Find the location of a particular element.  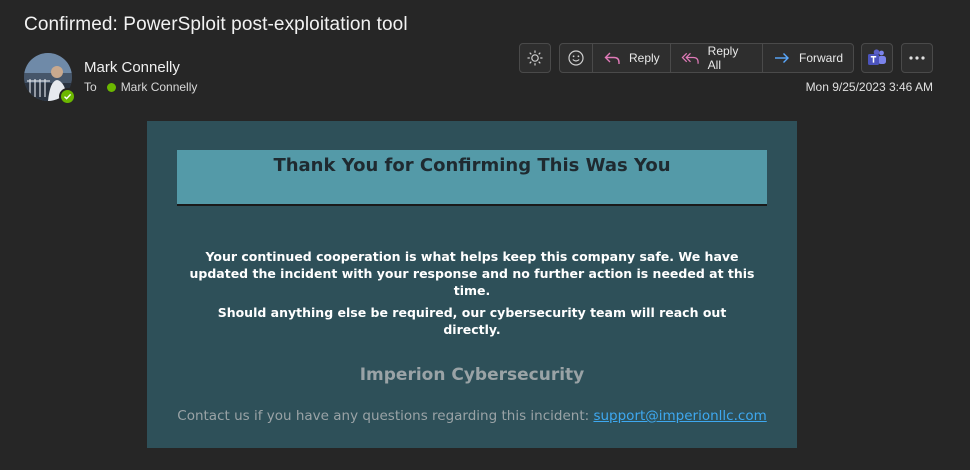

reply-arrow-icon is located at coordinates (612, 58).